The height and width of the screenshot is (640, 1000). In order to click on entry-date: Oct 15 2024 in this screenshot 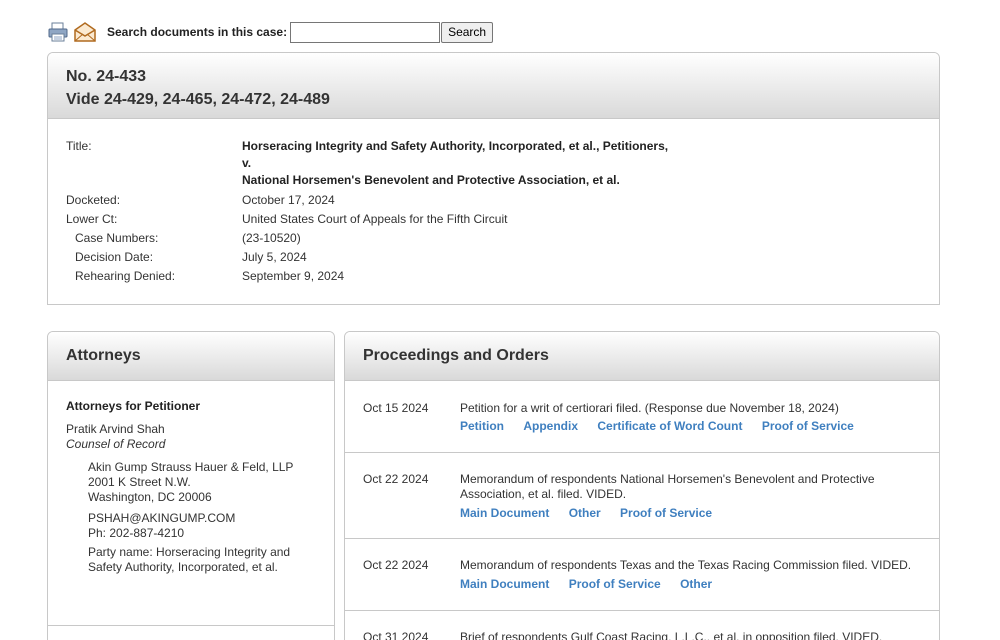, I will do `click(396, 408)`.